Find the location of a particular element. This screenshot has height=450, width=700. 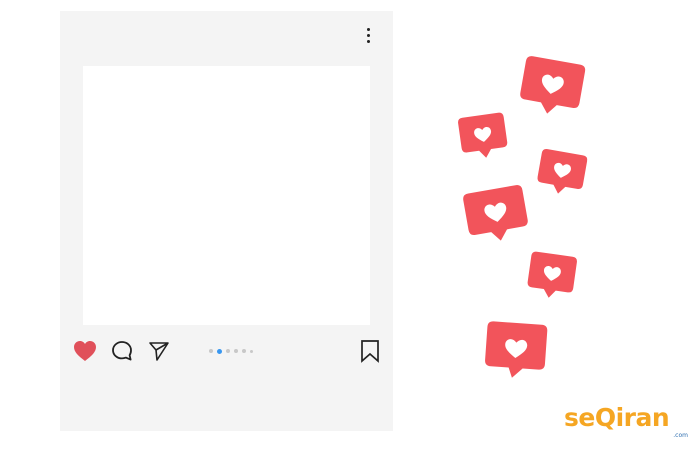

heart-icon is located at coordinates (85, 351).